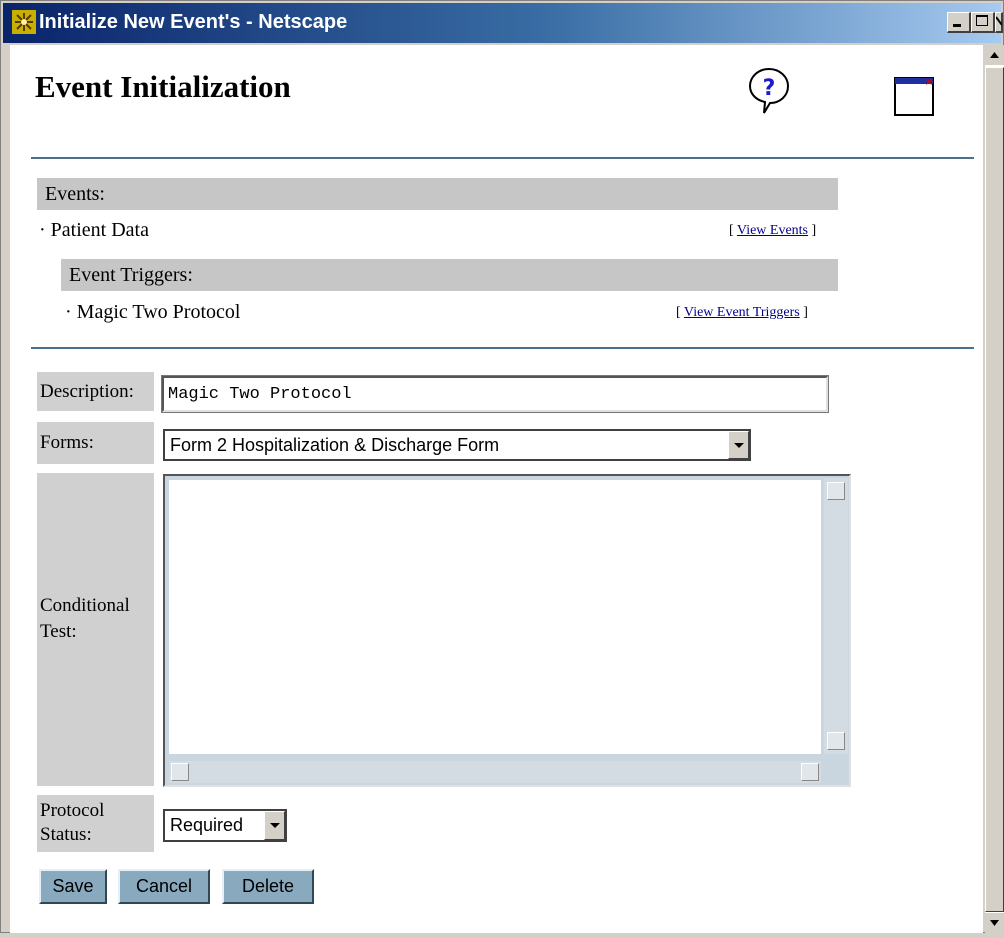 The width and height of the screenshot is (1004, 938). What do you see at coordinates (193, 22) in the screenshot?
I see `window-title: Initialize New Event's - Netscape` at bounding box center [193, 22].